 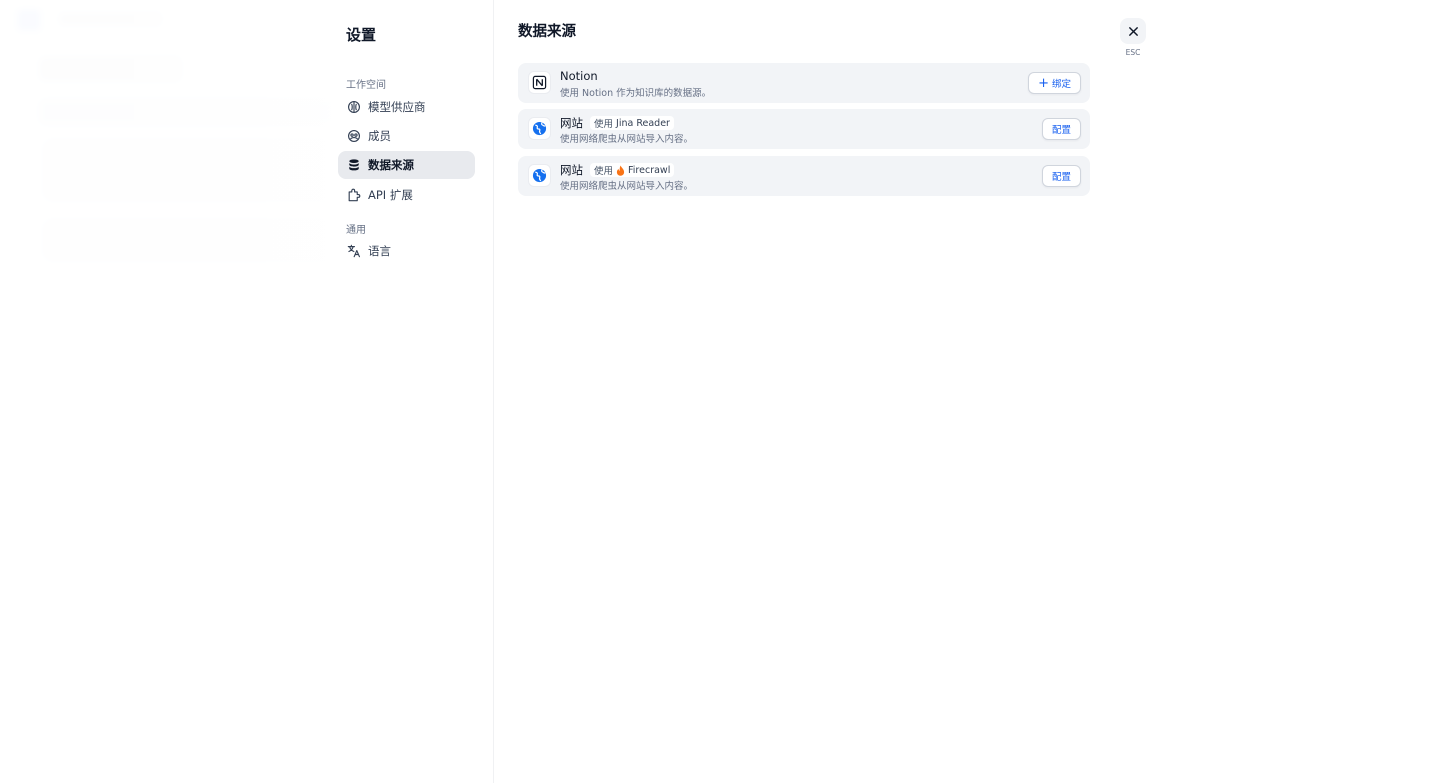 What do you see at coordinates (804, 176) in the screenshot?
I see `data-source-card-firecrawl: 网站 使用 Firecrawl 使用网络爬虫从网站导入内容。 配置` at bounding box center [804, 176].